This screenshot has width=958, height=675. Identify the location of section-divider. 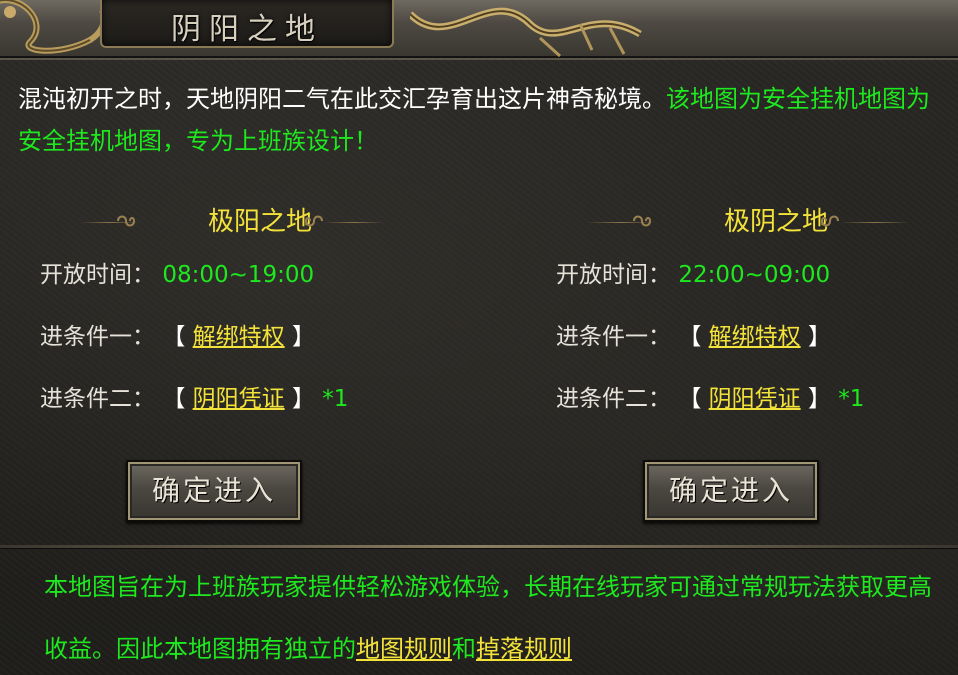
(479, 546).